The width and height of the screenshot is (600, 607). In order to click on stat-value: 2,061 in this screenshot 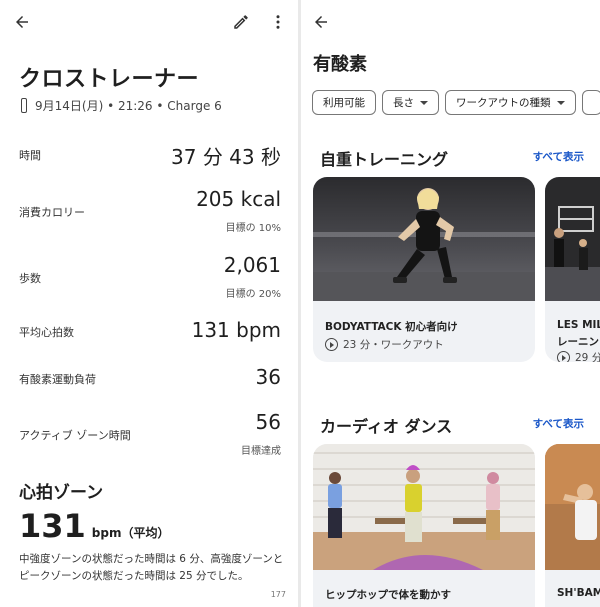, I will do `click(252, 265)`.